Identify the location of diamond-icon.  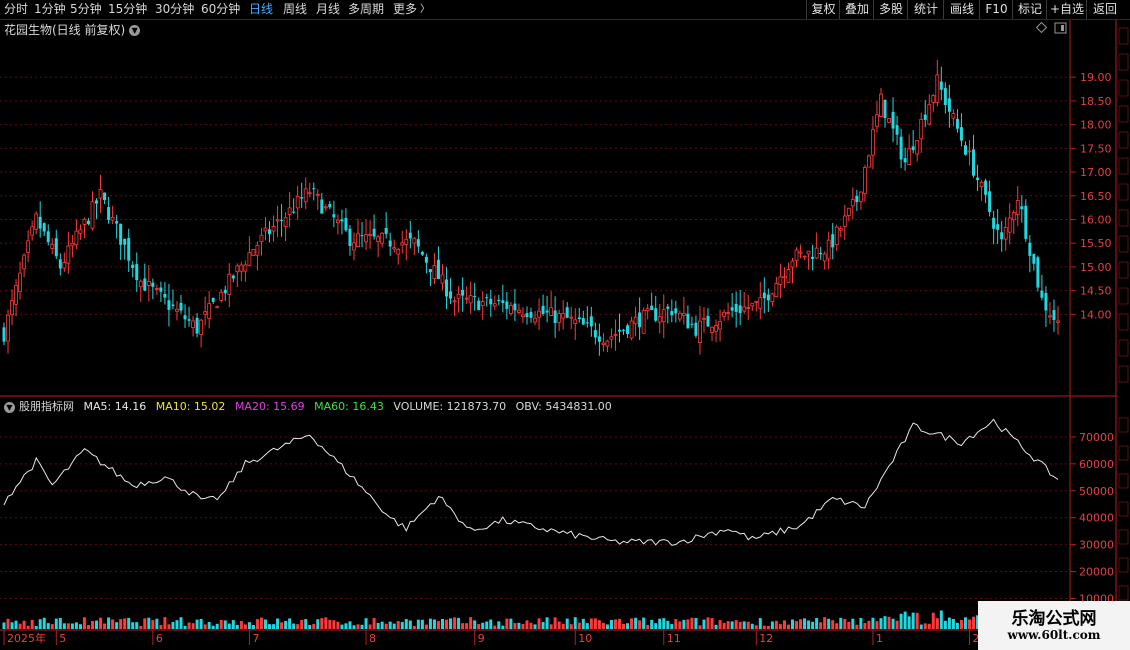
(1041, 27).